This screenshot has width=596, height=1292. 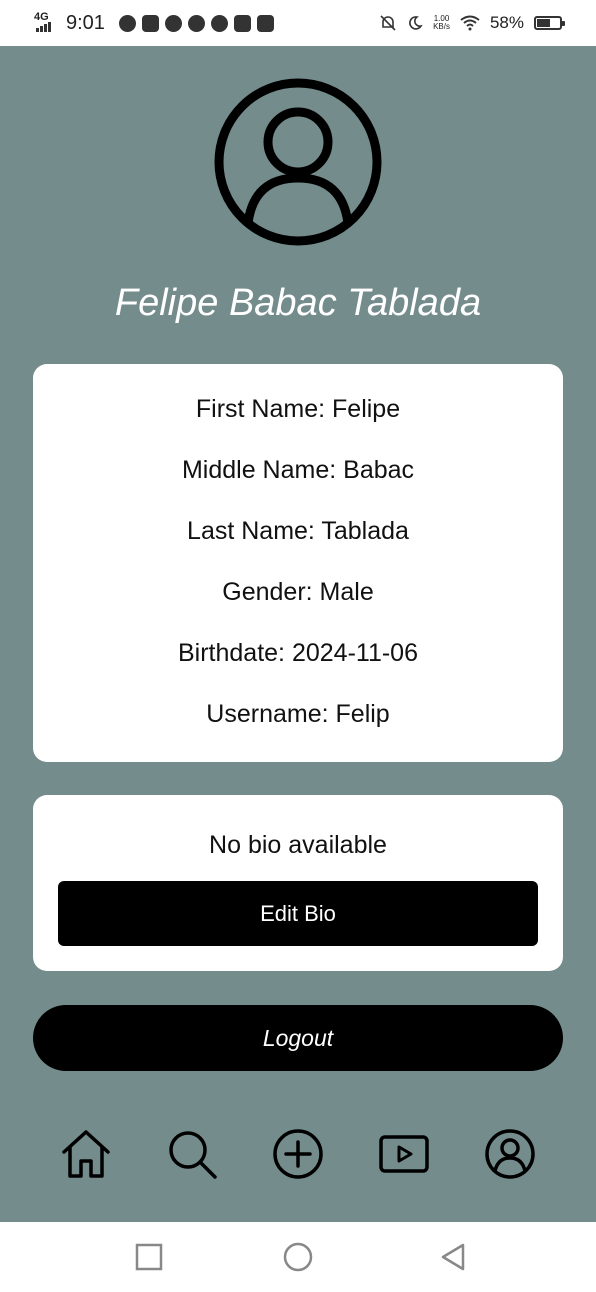 I want to click on net-speed: 1.00 KB/s, so click(x=441, y=22).